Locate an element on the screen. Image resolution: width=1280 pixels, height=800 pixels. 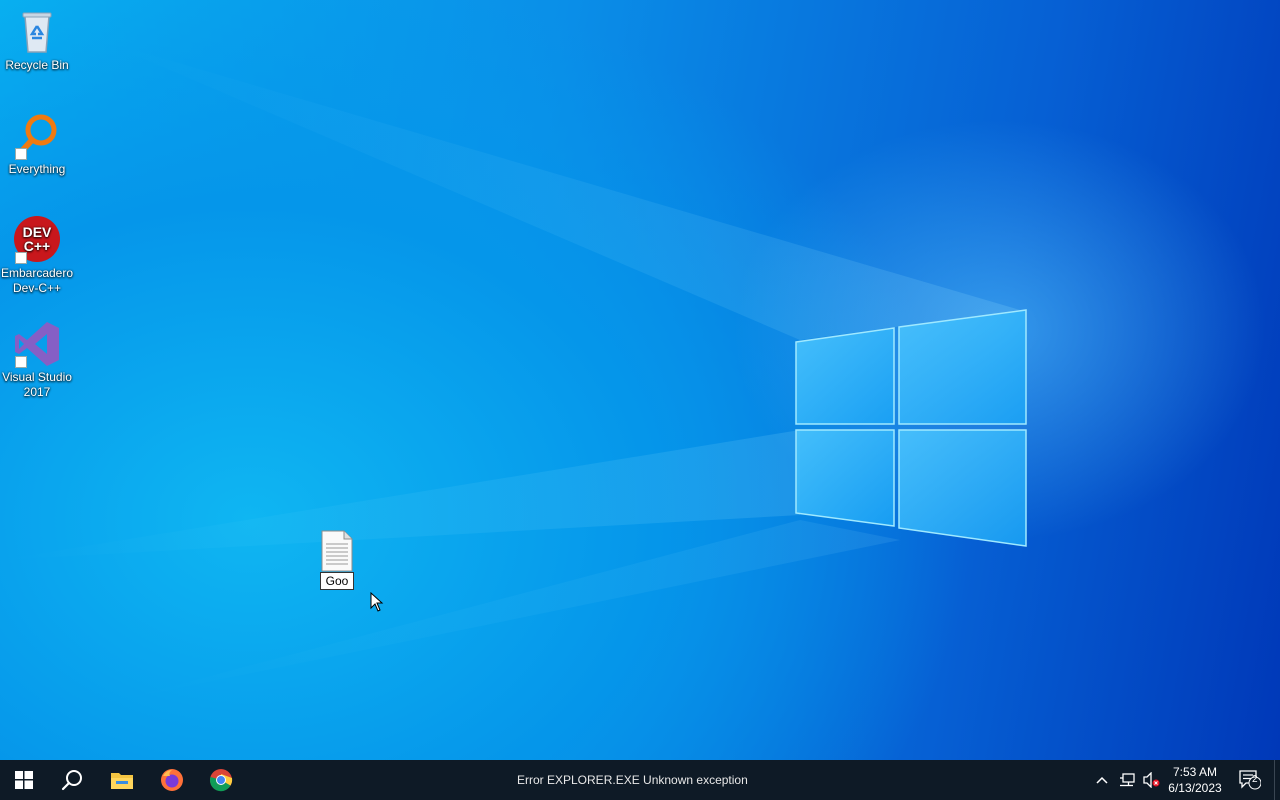
volume-button is located at coordinates (1151, 780).